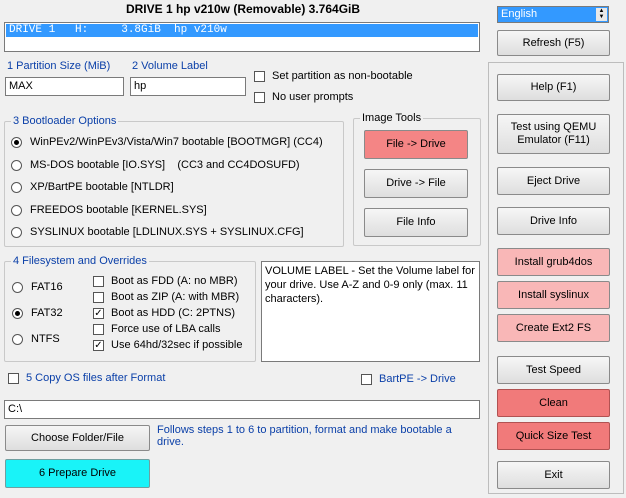  I want to click on no-prompts-checkbox, so click(259, 97).